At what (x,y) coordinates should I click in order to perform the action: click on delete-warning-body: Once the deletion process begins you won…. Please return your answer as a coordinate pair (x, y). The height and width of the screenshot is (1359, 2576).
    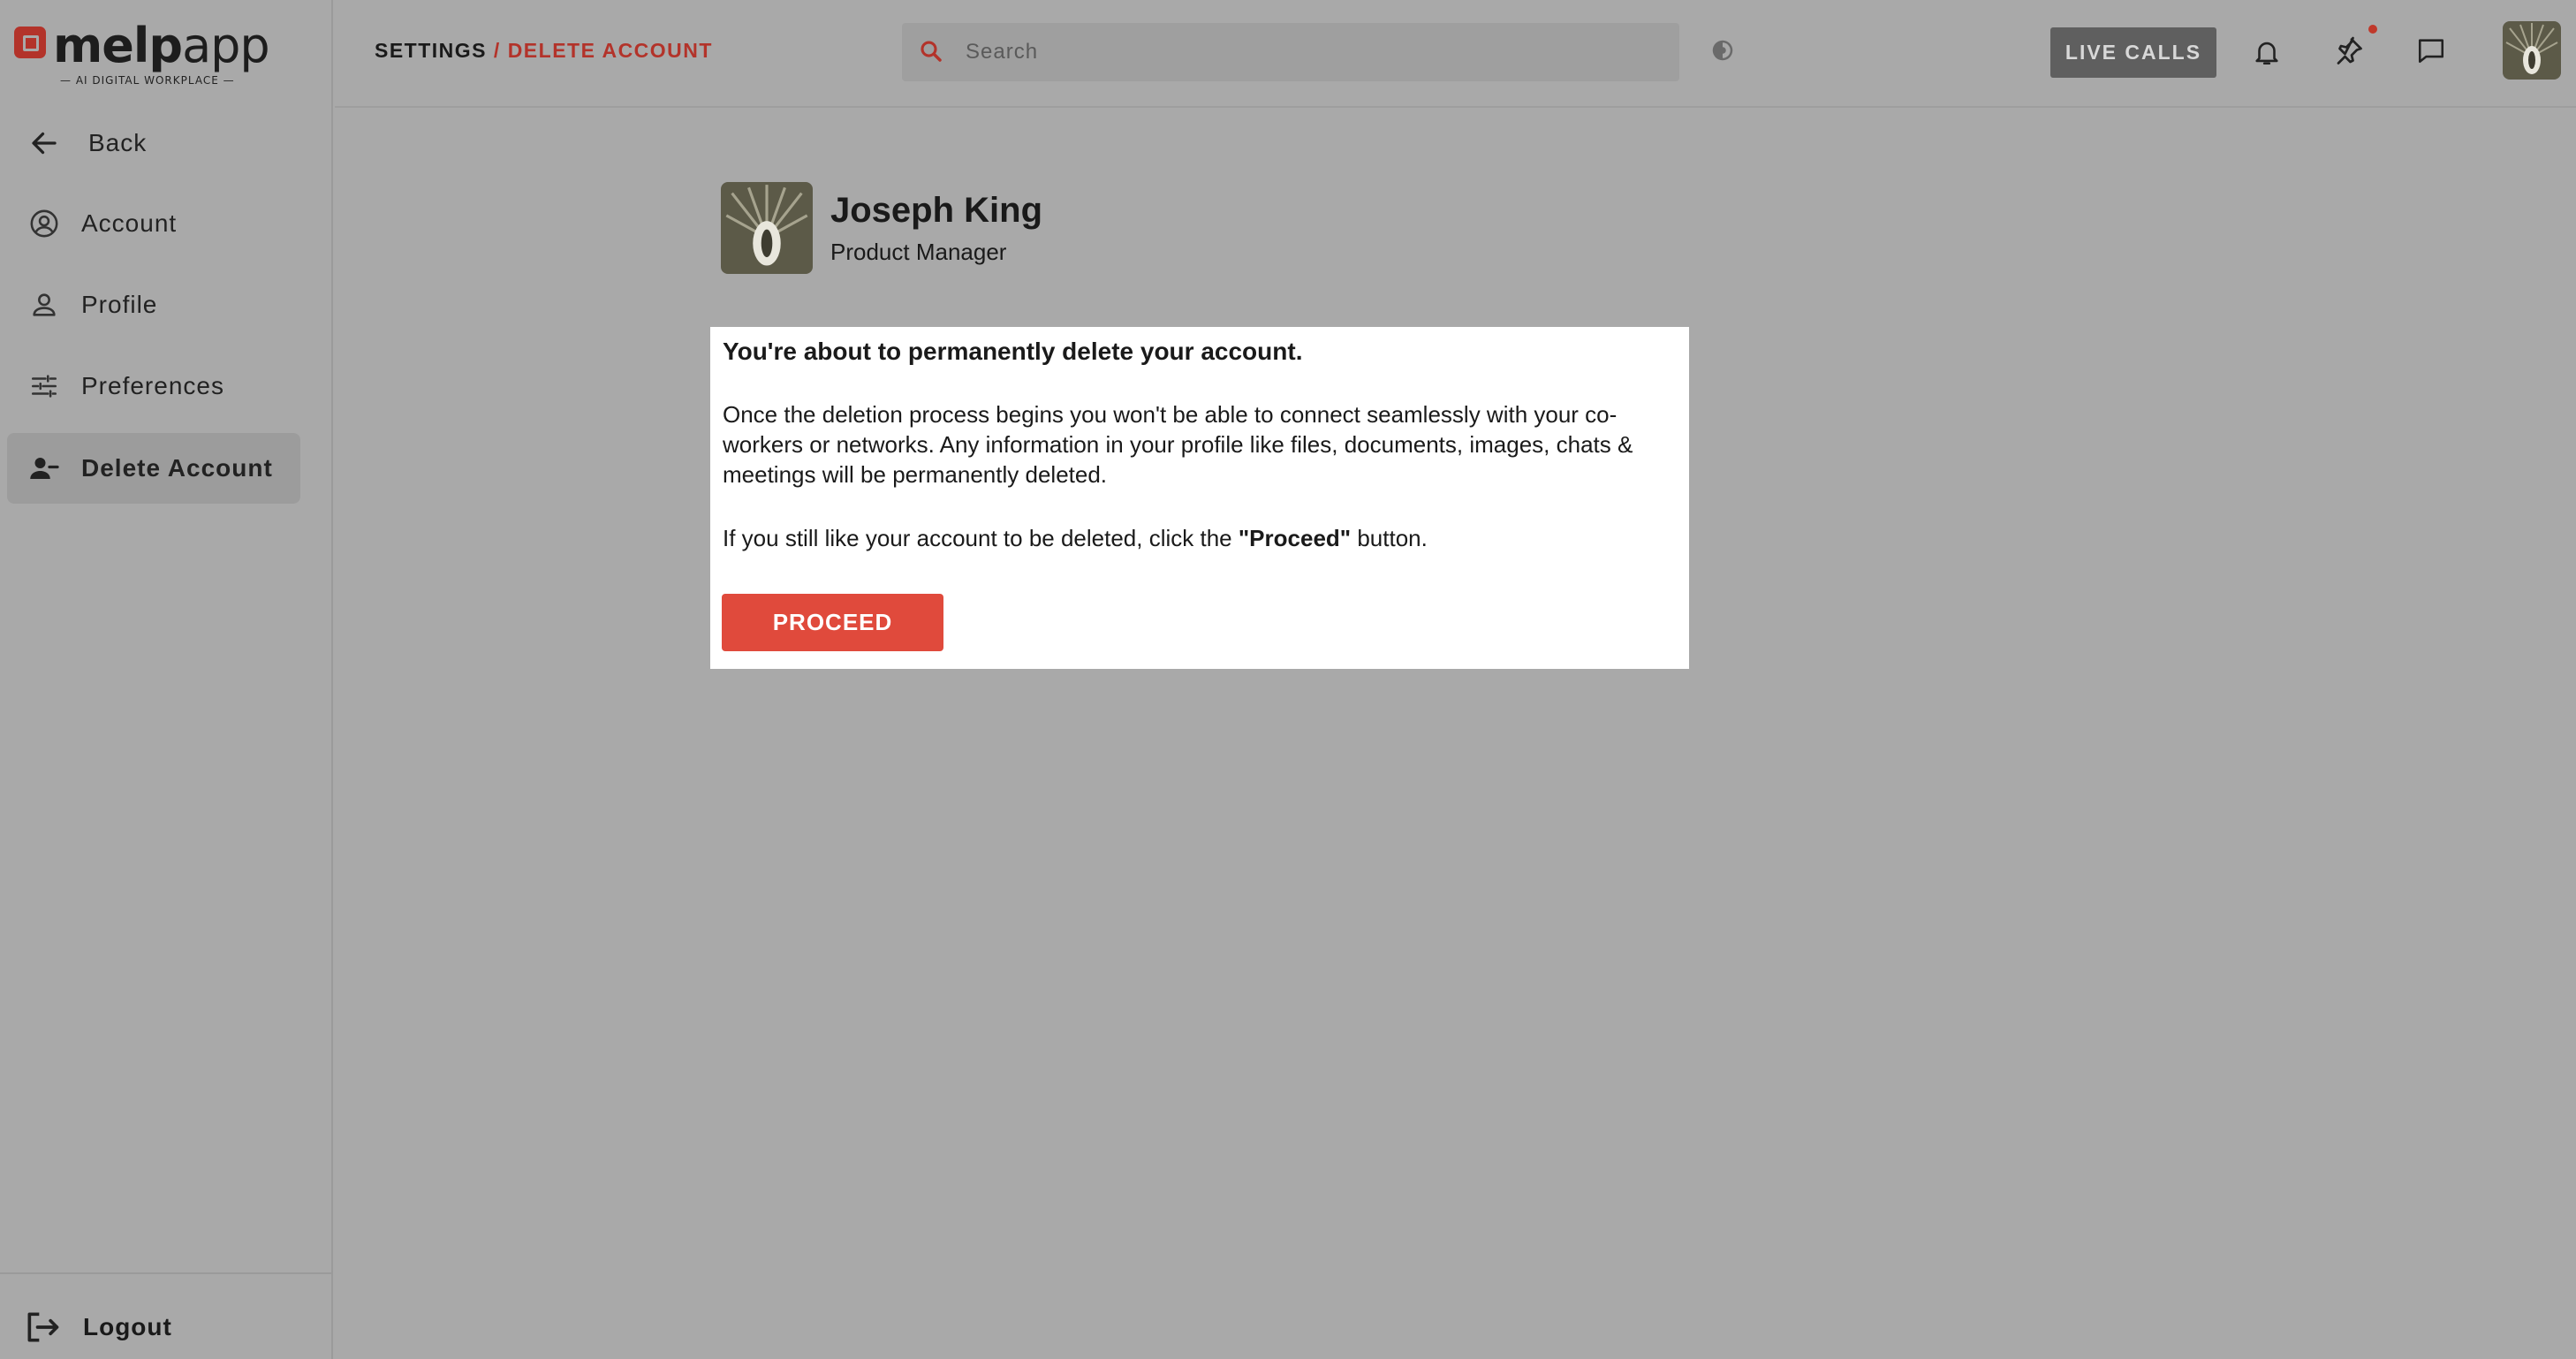
    Looking at the image, I should click on (1178, 445).